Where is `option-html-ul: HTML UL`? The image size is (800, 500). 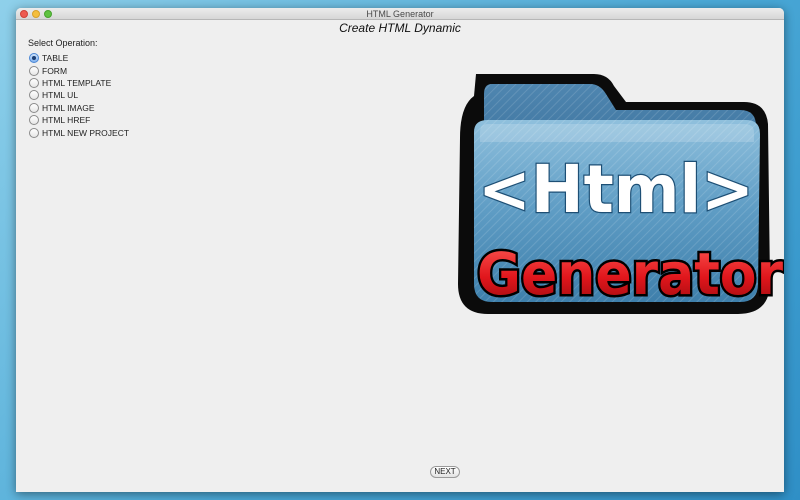 option-html-ul: HTML UL is located at coordinates (79, 95).